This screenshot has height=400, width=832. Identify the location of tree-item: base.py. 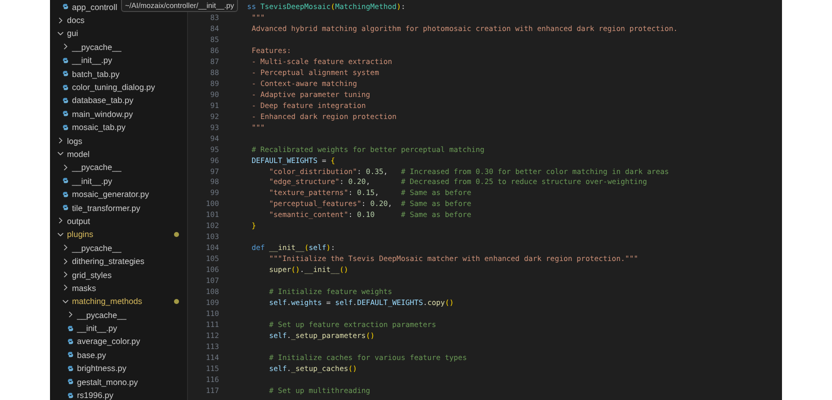
(118, 355).